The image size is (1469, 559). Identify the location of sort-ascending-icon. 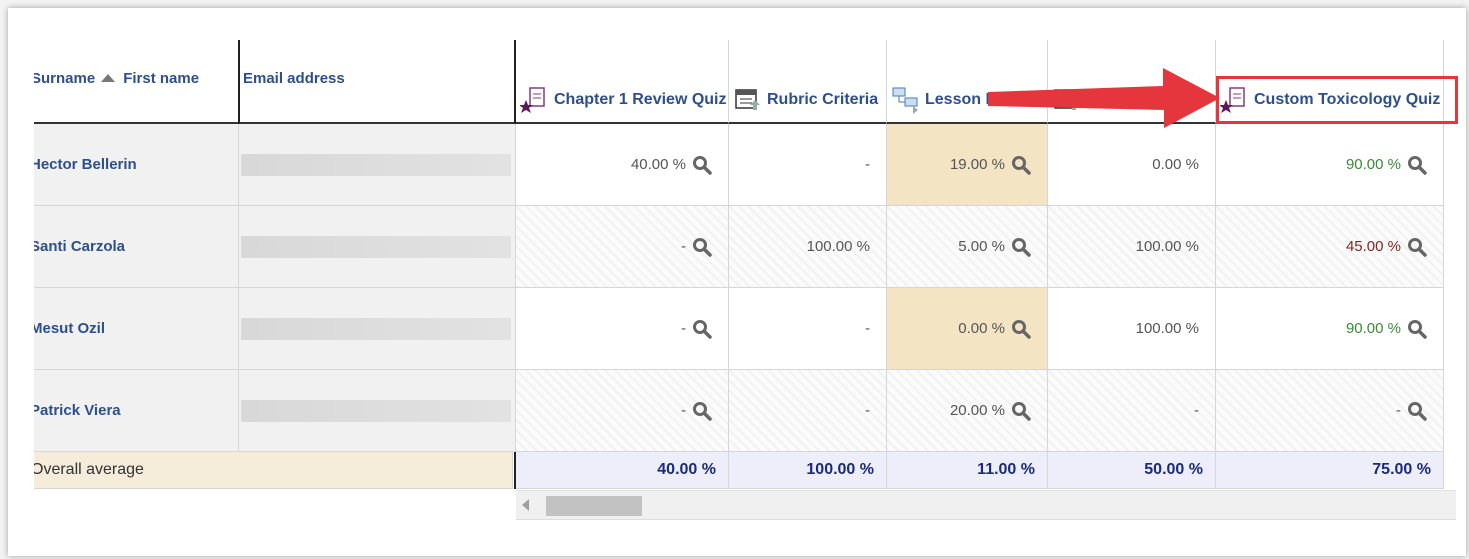
(108, 78).